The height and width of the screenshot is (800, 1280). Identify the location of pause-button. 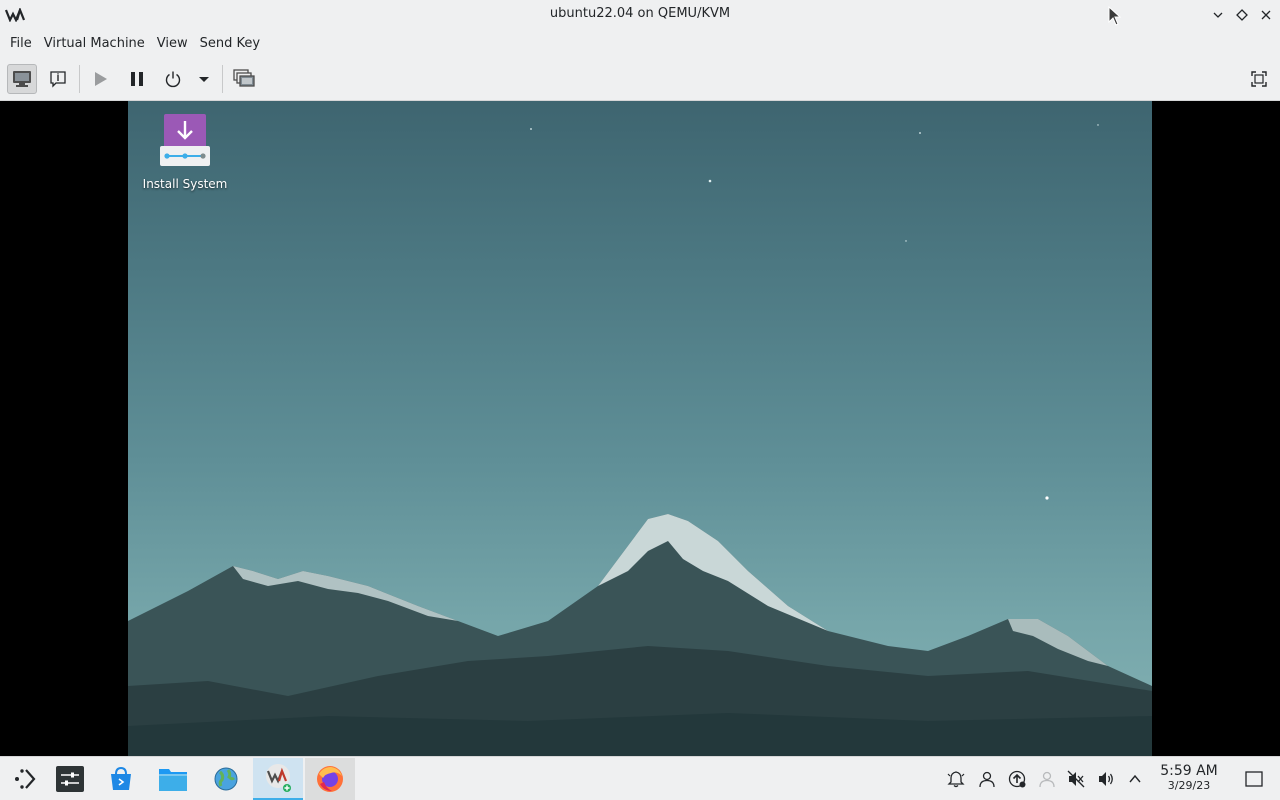
(137, 79).